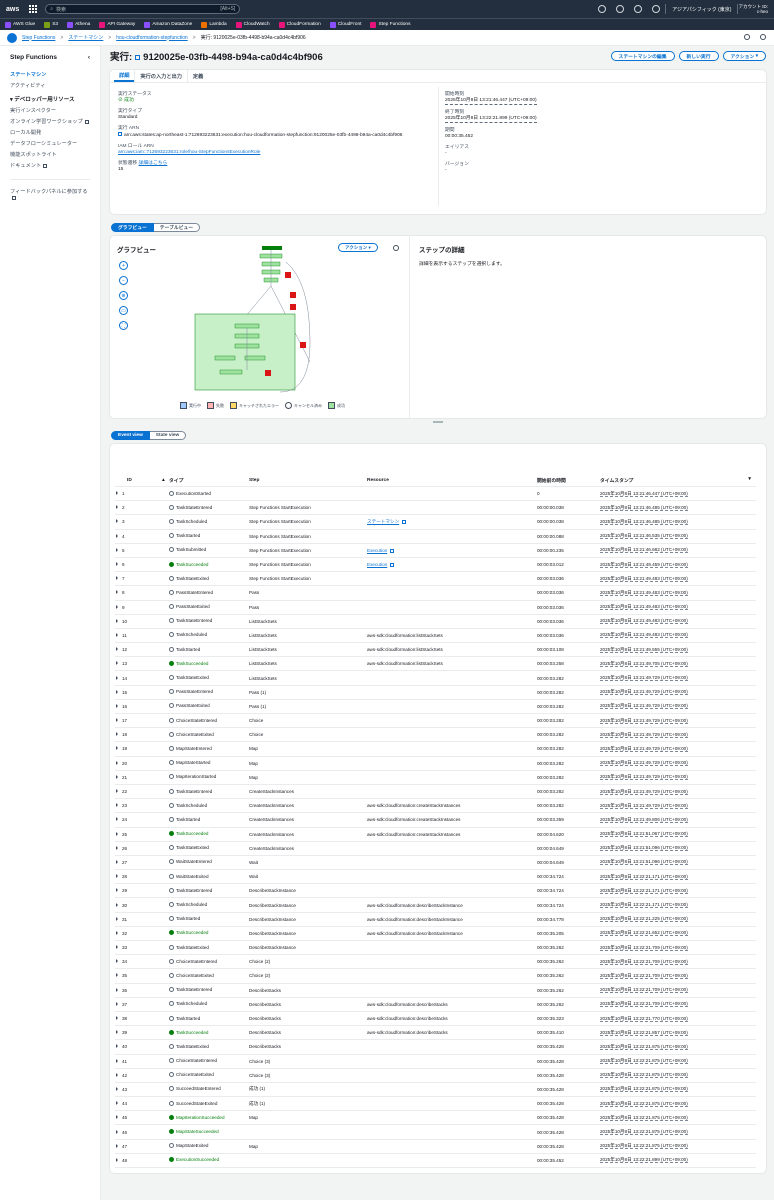  What do you see at coordinates (141, 1161) in the screenshot?
I see `row-id-cell: 48` at bounding box center [141, 1161].